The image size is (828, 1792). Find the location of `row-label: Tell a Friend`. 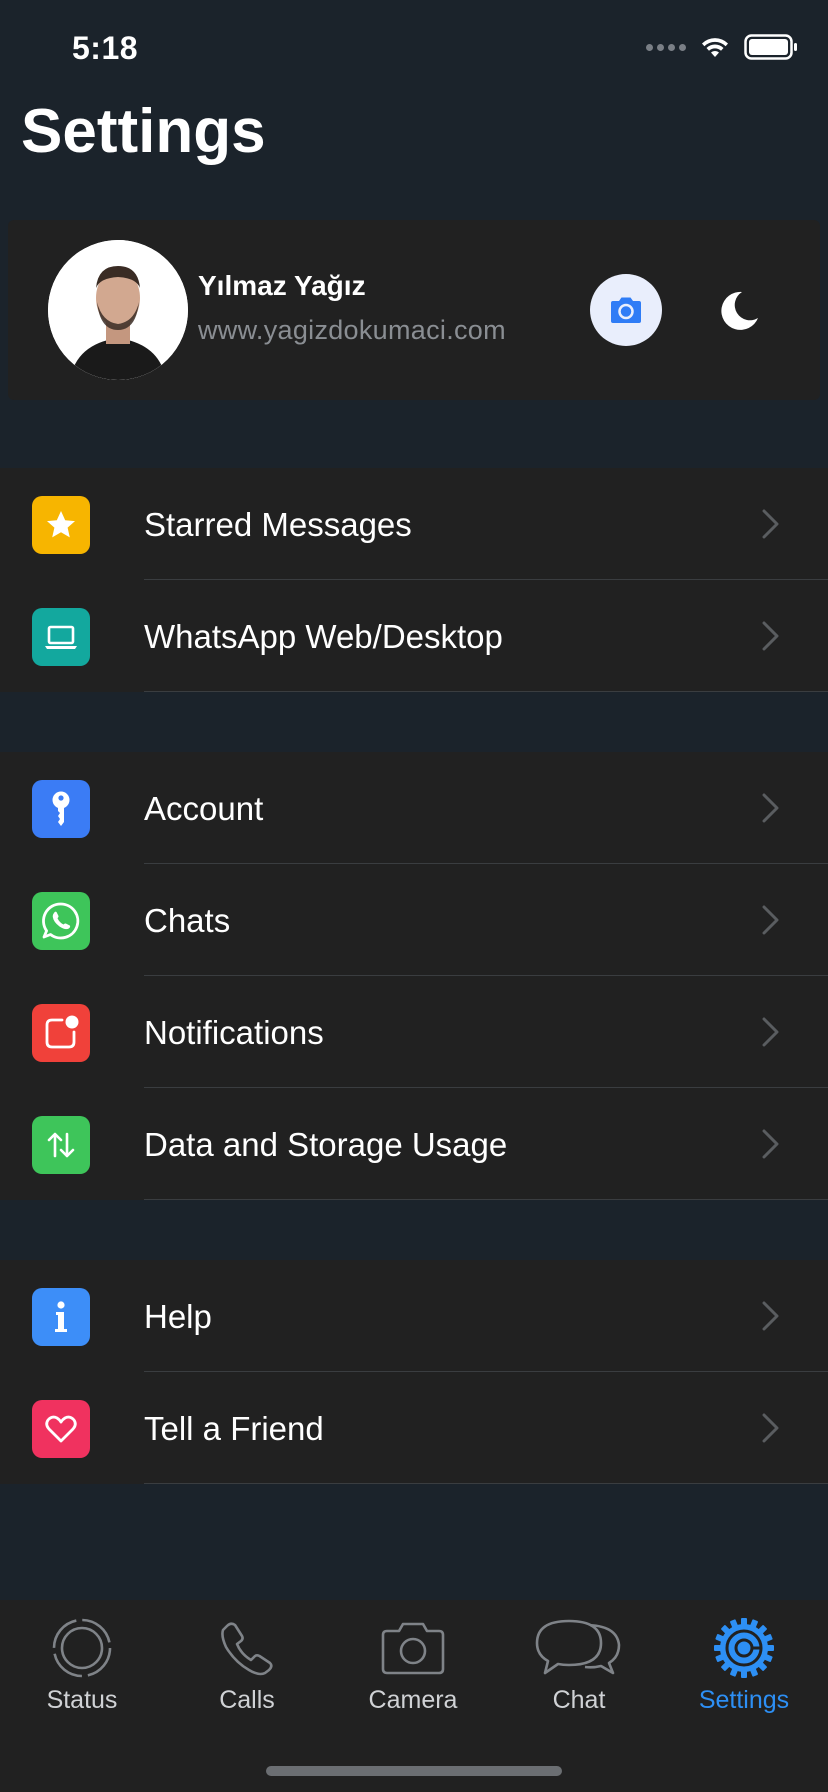

row-label: Tell a Friend is located at coordinates (234, 1428).